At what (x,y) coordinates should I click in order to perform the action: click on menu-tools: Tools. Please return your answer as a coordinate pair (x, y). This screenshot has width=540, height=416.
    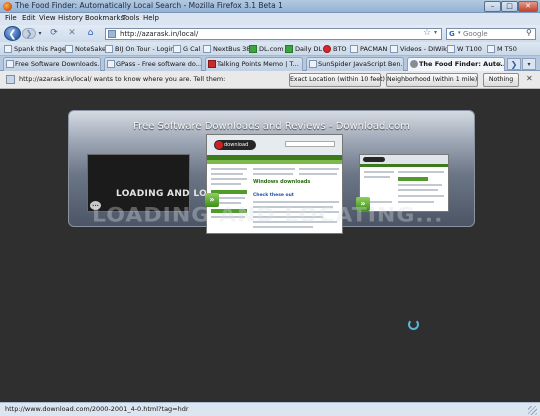
    Looking at the image, I should click on (130, 18).